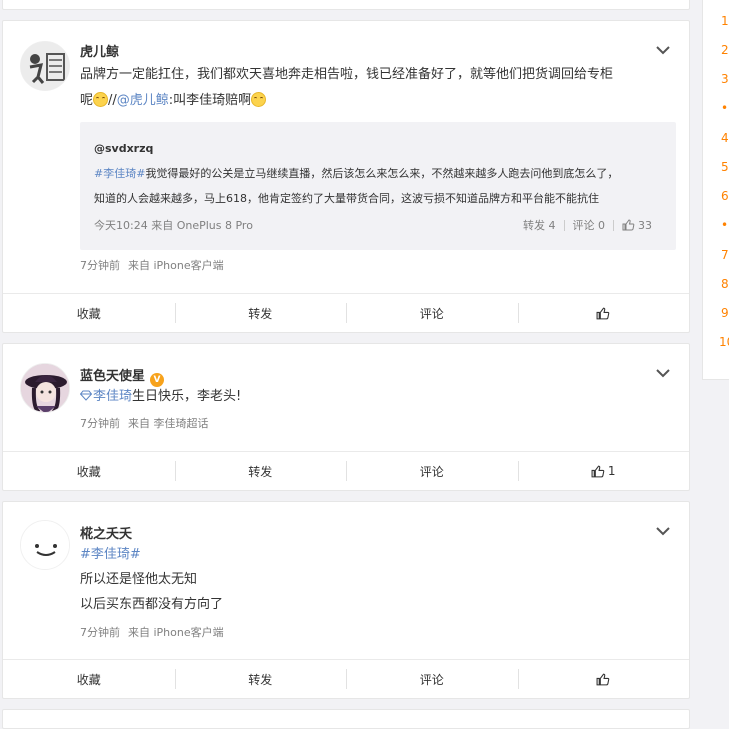  What do you see at coordinates (346, 5) in the screenshot?
I see `previous-post-card` at bounding box center [346, 5].